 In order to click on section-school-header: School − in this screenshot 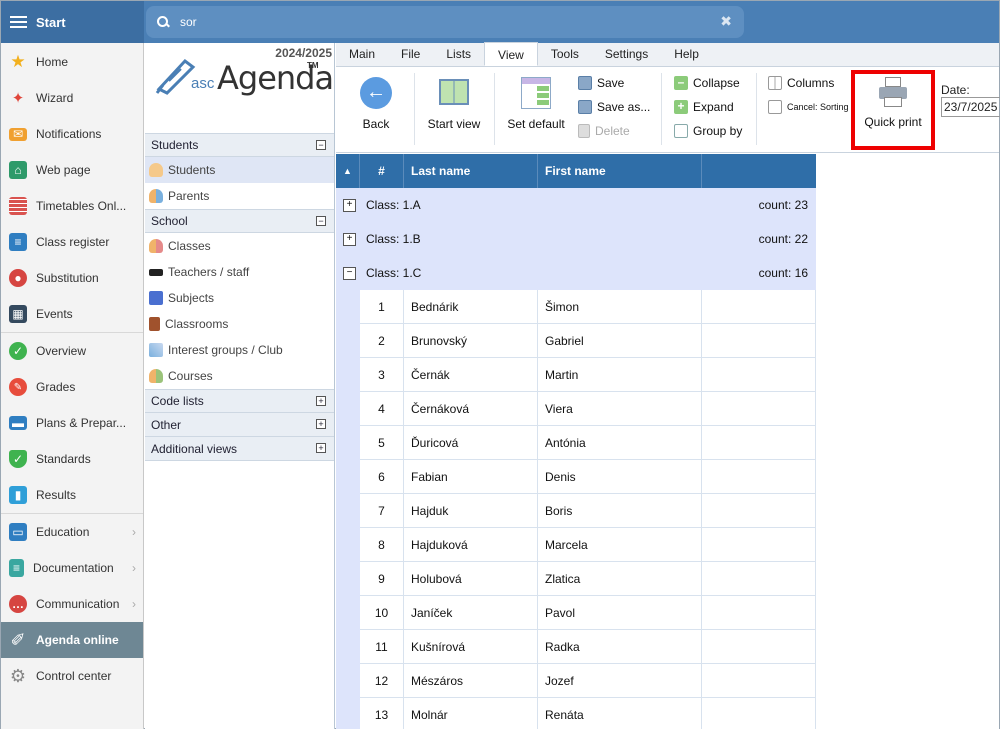, I will do `click(239, 221)`.